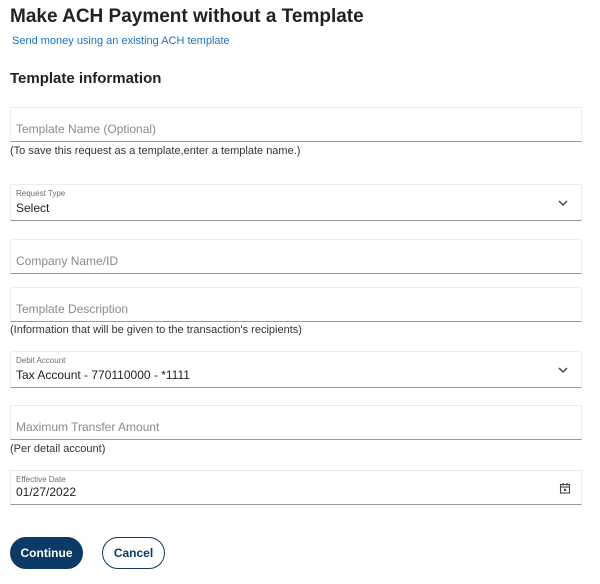  I want to click on section-title: Template information, so click(86, 78).